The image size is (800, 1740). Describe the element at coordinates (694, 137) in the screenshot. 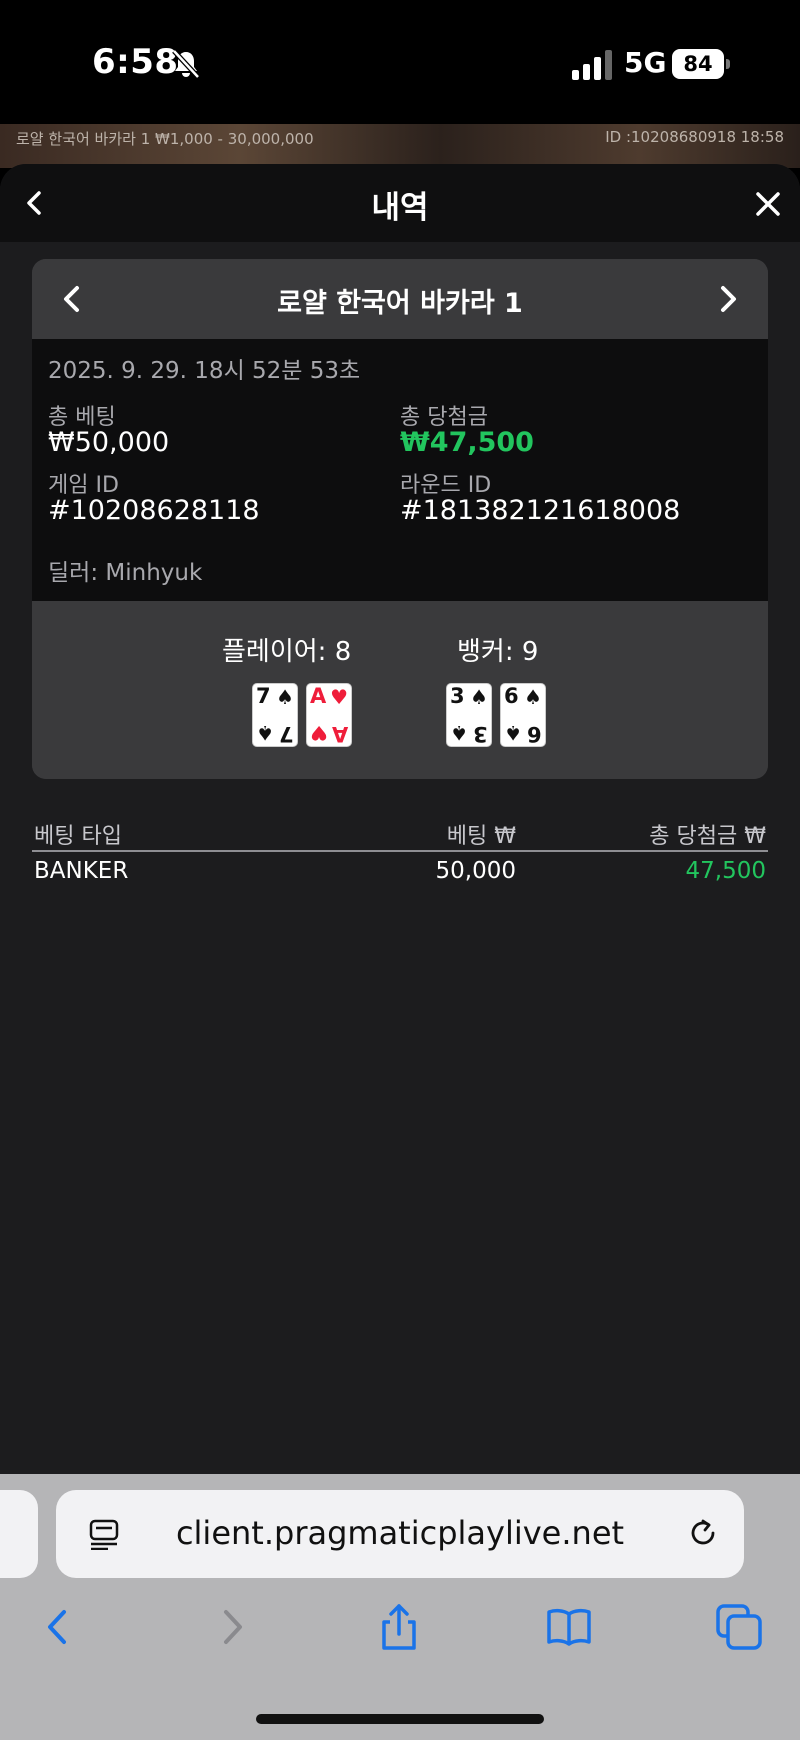

I see `game-id-time: ID :10208680918 18:58` at that location.